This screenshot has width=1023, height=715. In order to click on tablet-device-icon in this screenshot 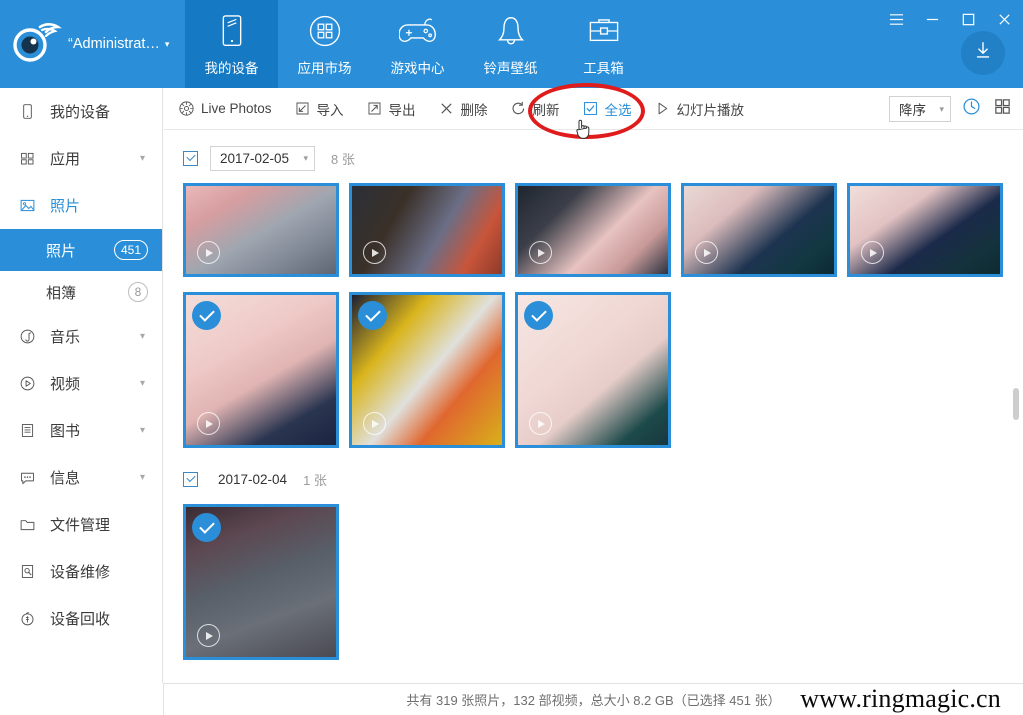, I will do `click(232, 31)`.